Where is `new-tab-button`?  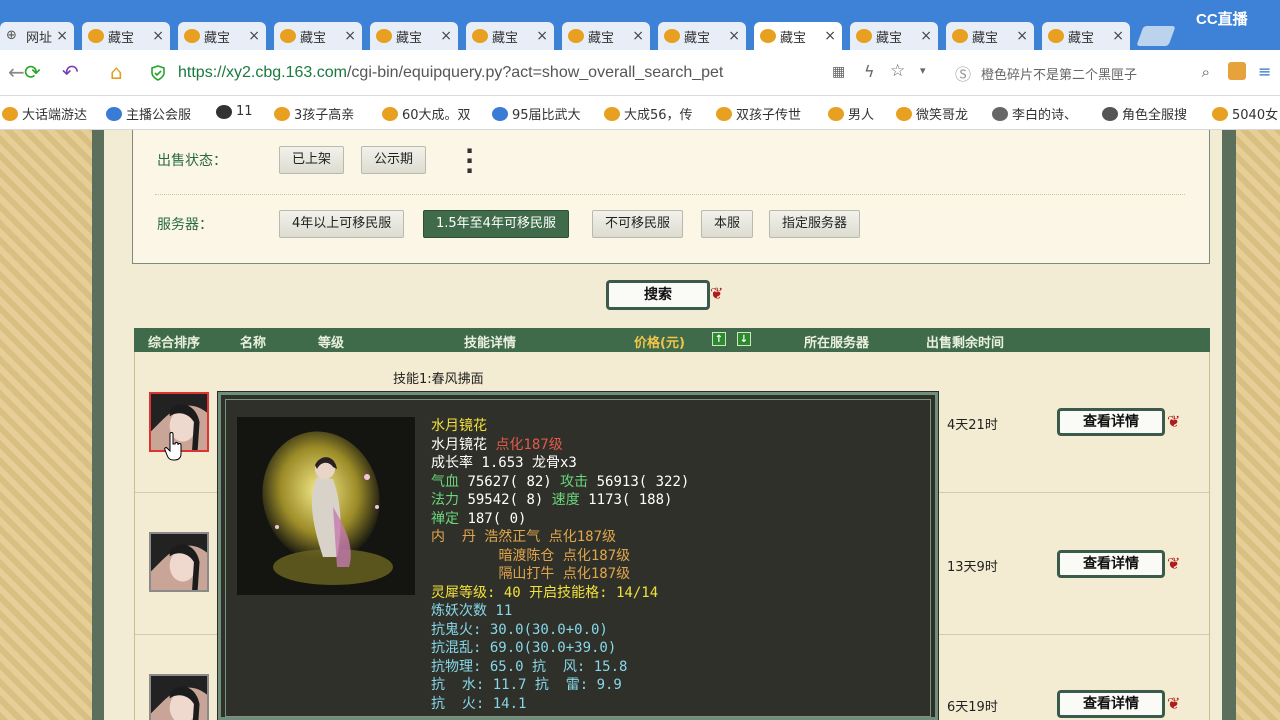
new-tab-button is located at coordinates (1156, 36).